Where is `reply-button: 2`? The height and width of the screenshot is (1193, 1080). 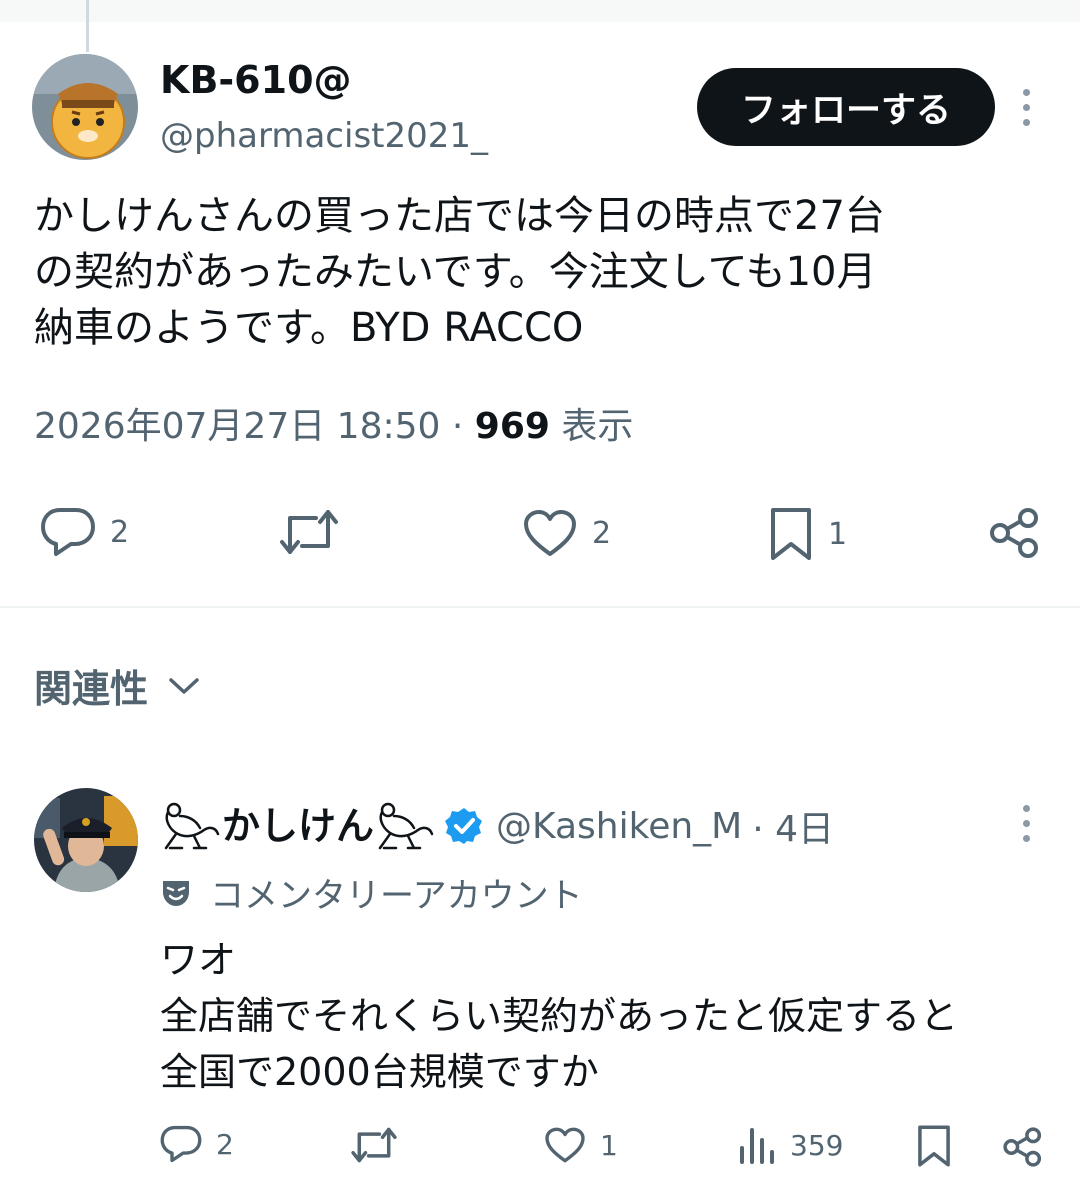 reply-button: 2 is located at coordinates (84, 532).